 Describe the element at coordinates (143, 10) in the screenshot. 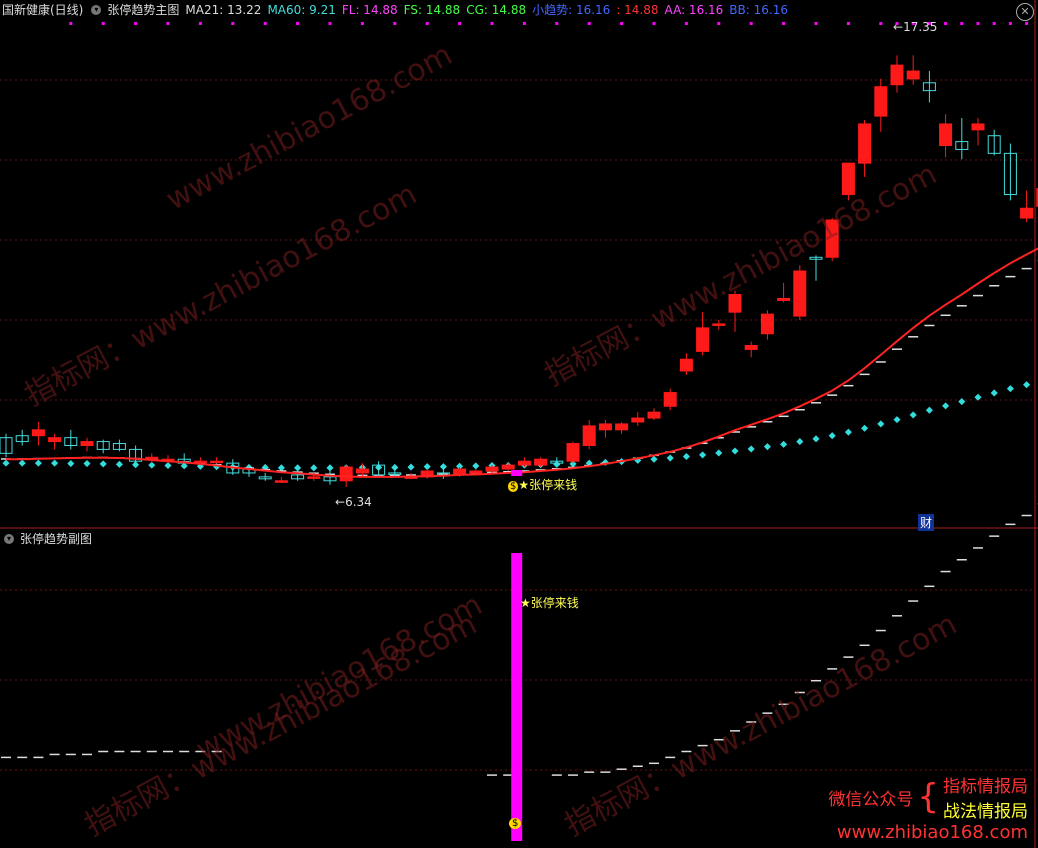

I see `indicator-name: 张停趋势主图` at that location.